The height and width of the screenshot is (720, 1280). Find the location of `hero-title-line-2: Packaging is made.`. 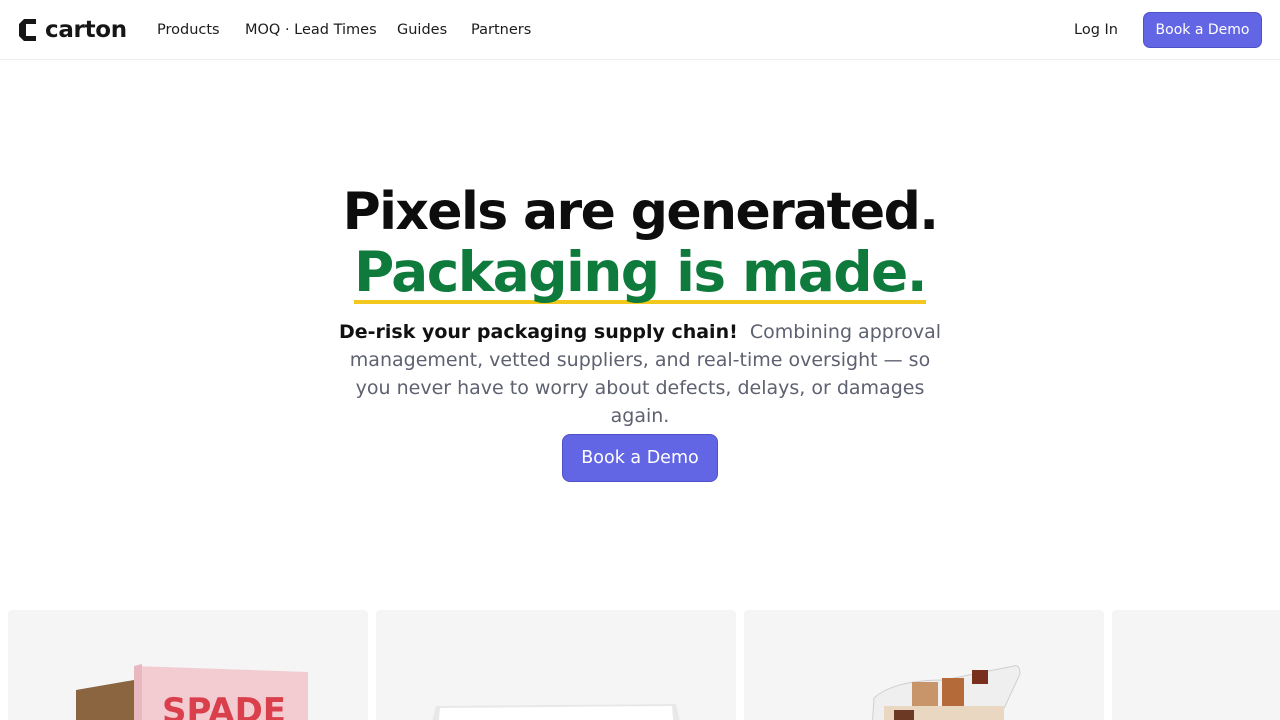

hero-title-line-2: Packaging is made. is located at coordinates (640, 272).